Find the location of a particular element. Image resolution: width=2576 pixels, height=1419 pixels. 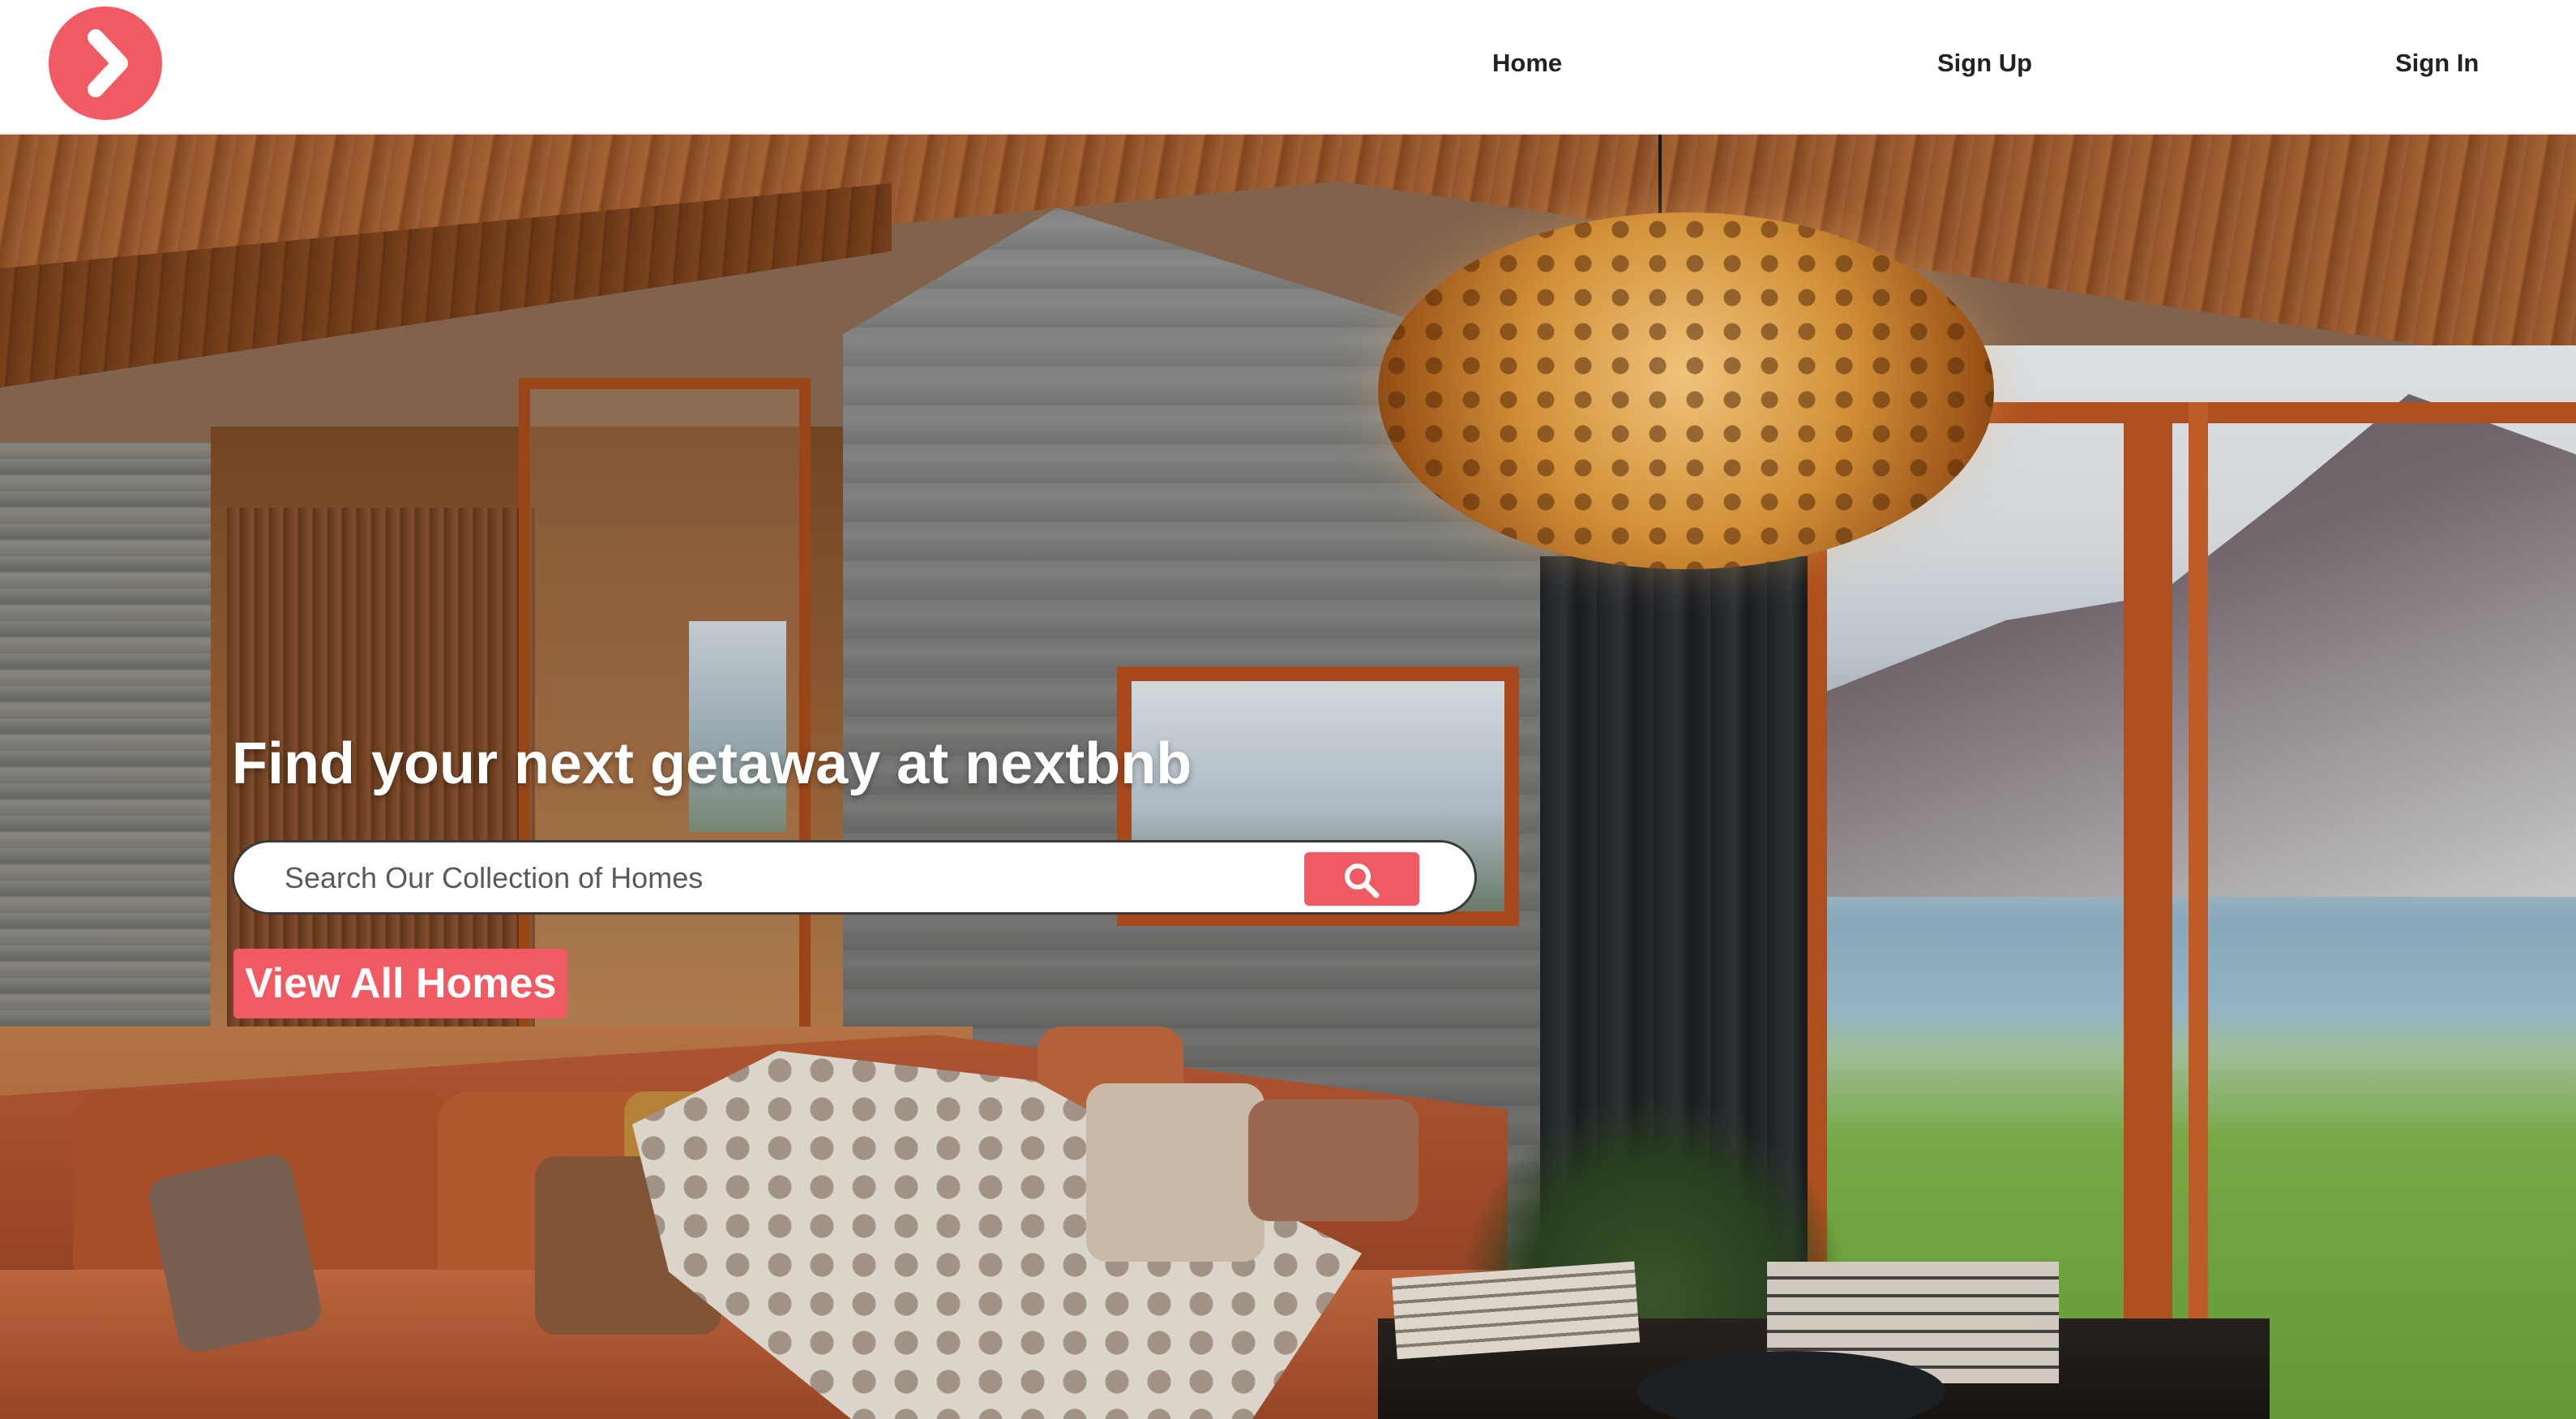

search-icon is located at coordinates (1362, 881).